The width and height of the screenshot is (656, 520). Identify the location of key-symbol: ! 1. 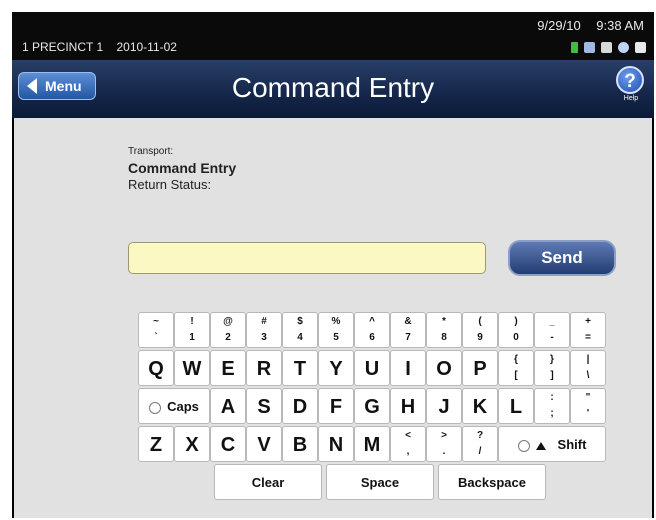
(192, 330).